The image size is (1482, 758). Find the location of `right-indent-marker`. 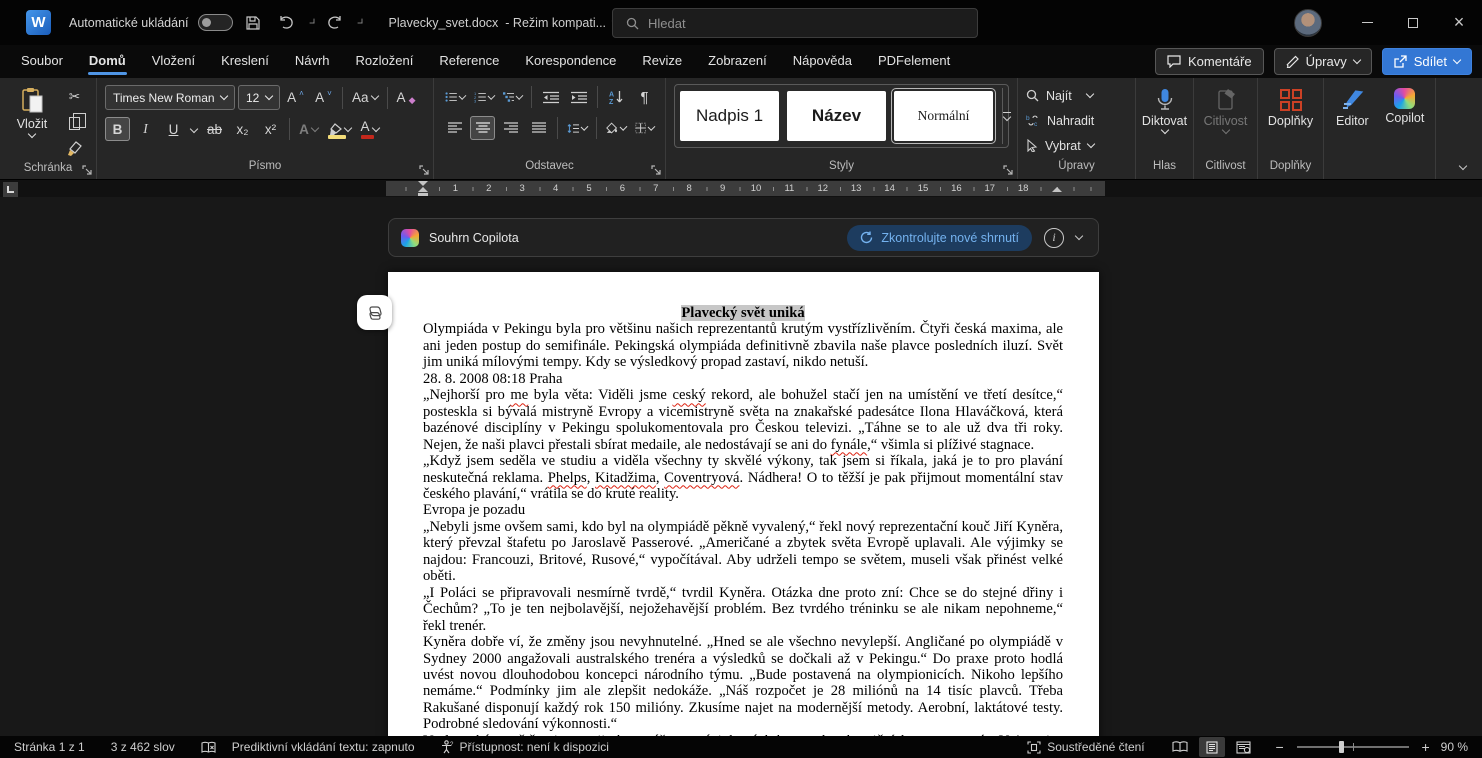

right-indent-marker is located at coordinates (1057, 189).